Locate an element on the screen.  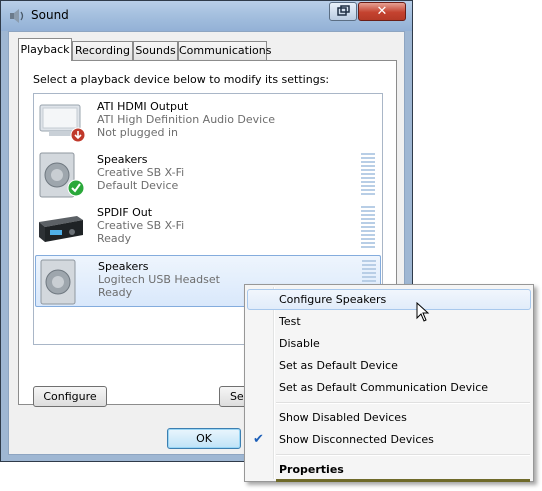
close-button: ✕ is located at coordinates (382, 11).